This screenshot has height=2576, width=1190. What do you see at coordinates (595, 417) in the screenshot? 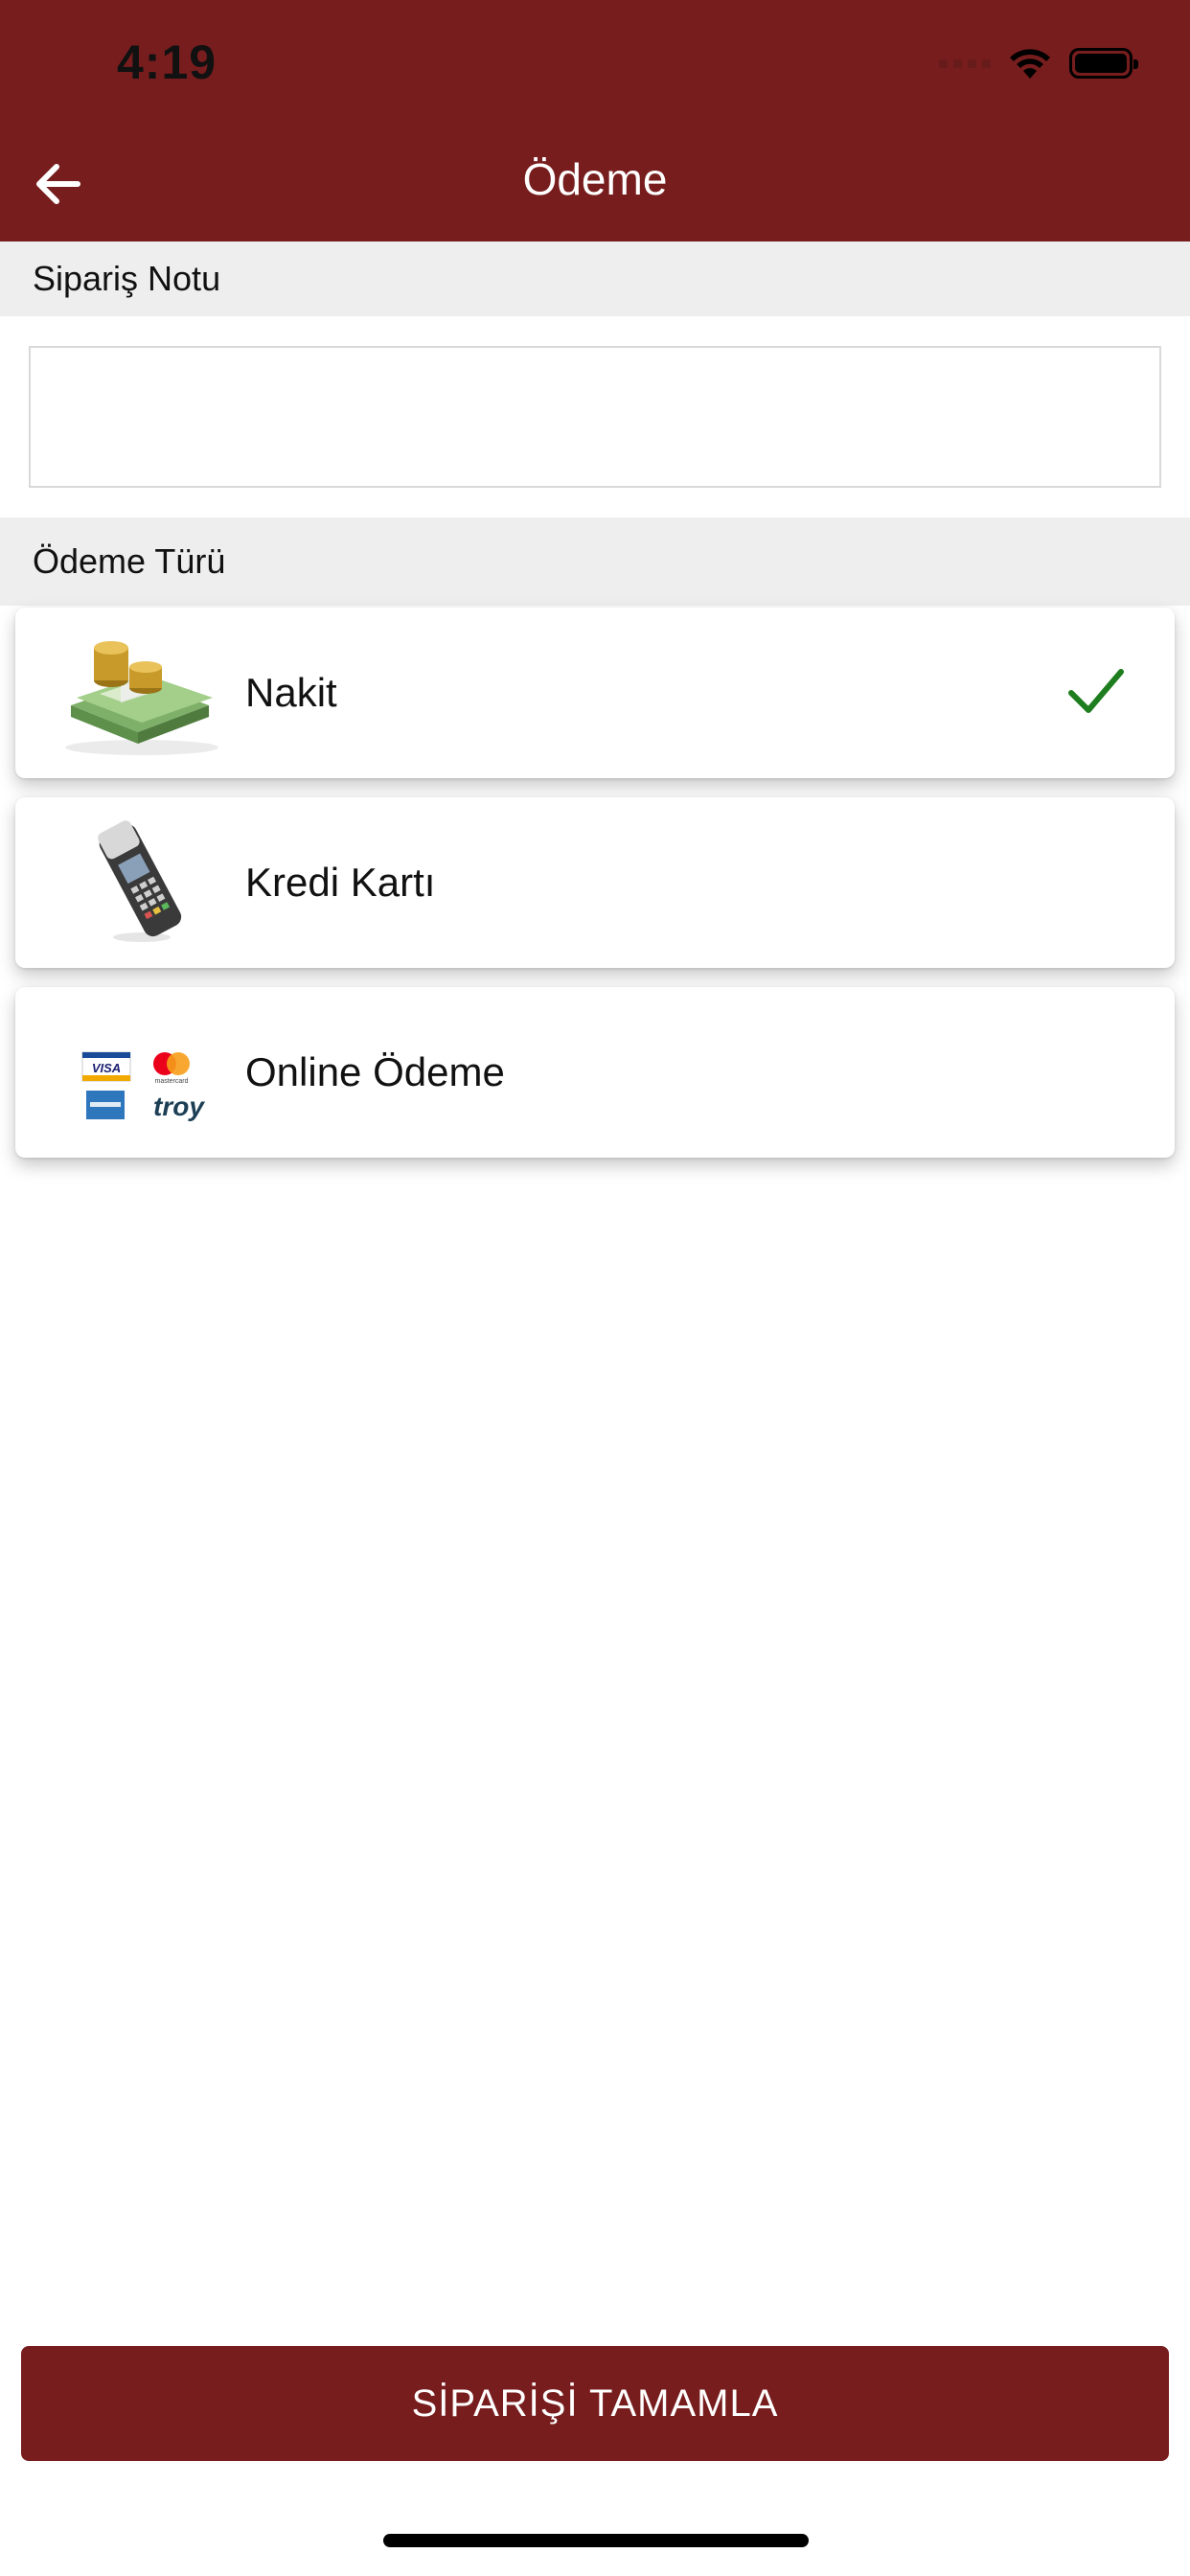
I see `order-note-input` at bounding box center [595, 417].